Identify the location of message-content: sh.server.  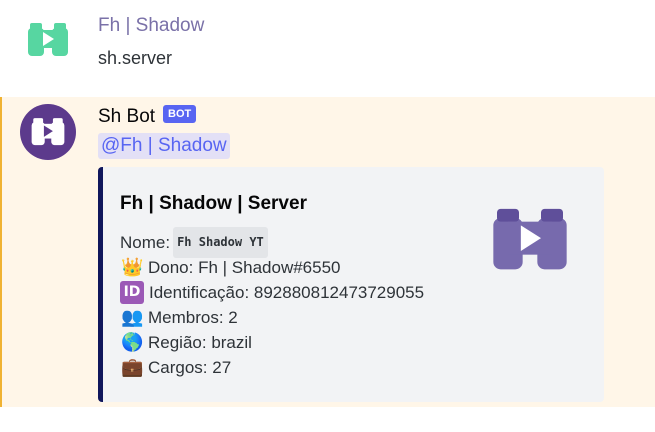
(135, 58).